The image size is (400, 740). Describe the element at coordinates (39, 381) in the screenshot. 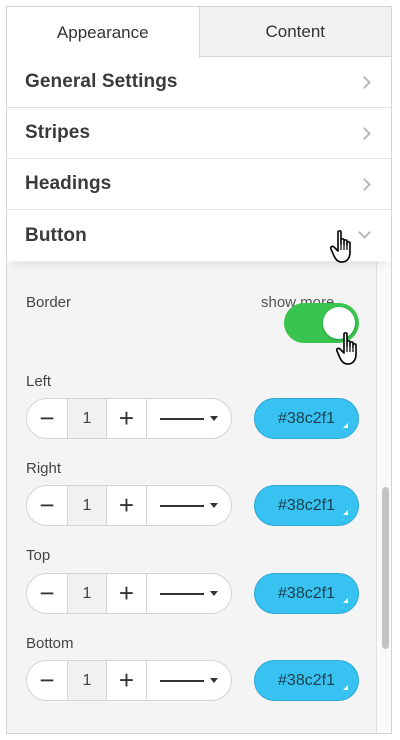

I see `border-left-label: Left` at that location.